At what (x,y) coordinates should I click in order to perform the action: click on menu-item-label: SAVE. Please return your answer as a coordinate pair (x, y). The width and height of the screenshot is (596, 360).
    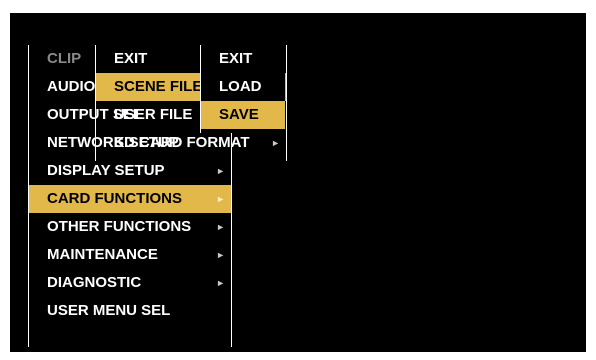
    Looking at the image, I should click on (239, 114).